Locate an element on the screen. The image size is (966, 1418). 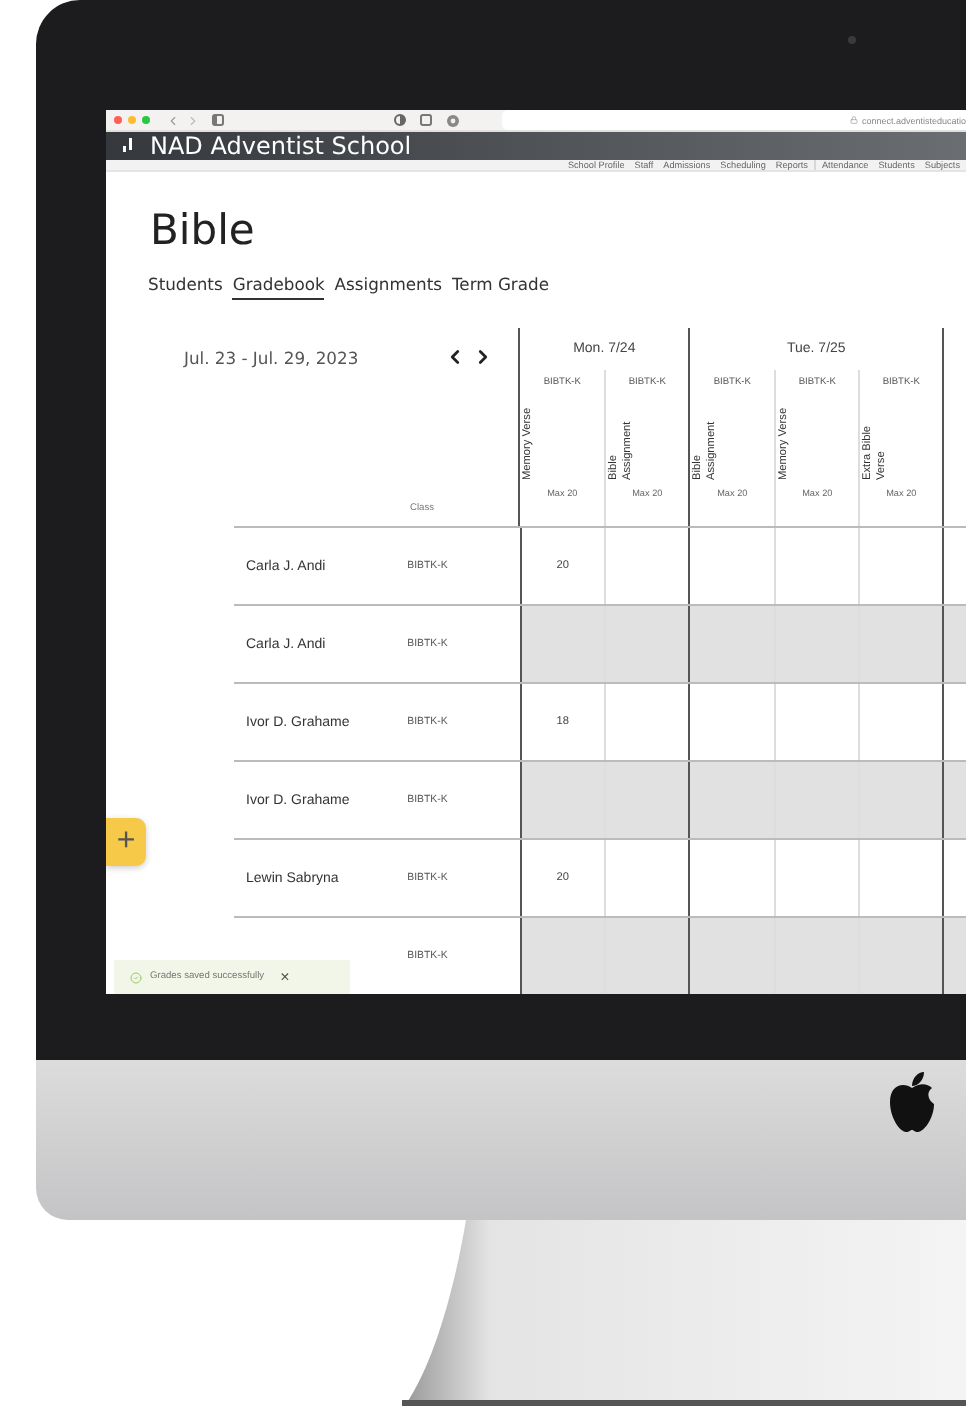
minimize-dot-icon is located at coordinates (132, 120).